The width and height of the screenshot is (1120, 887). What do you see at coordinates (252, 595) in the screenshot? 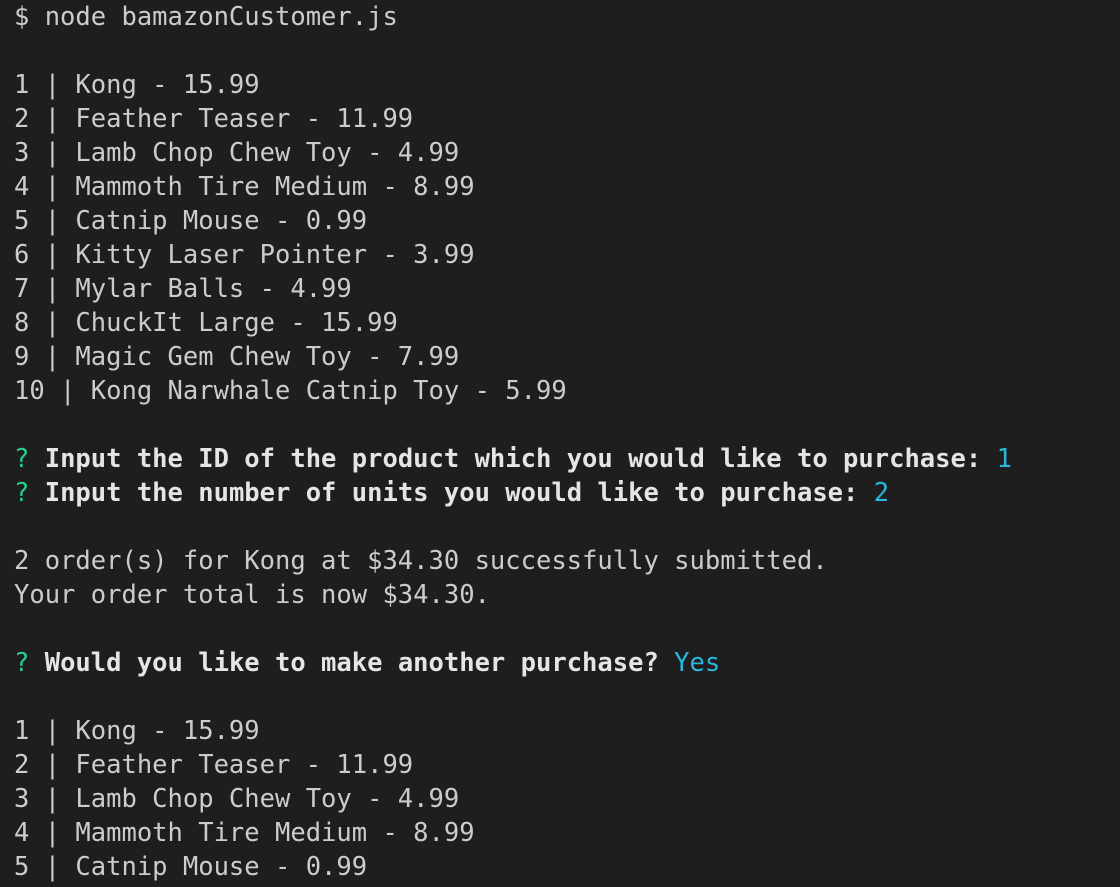
I see `order-total: Your order total is now $34.30.` at bounding box center [252, 595].